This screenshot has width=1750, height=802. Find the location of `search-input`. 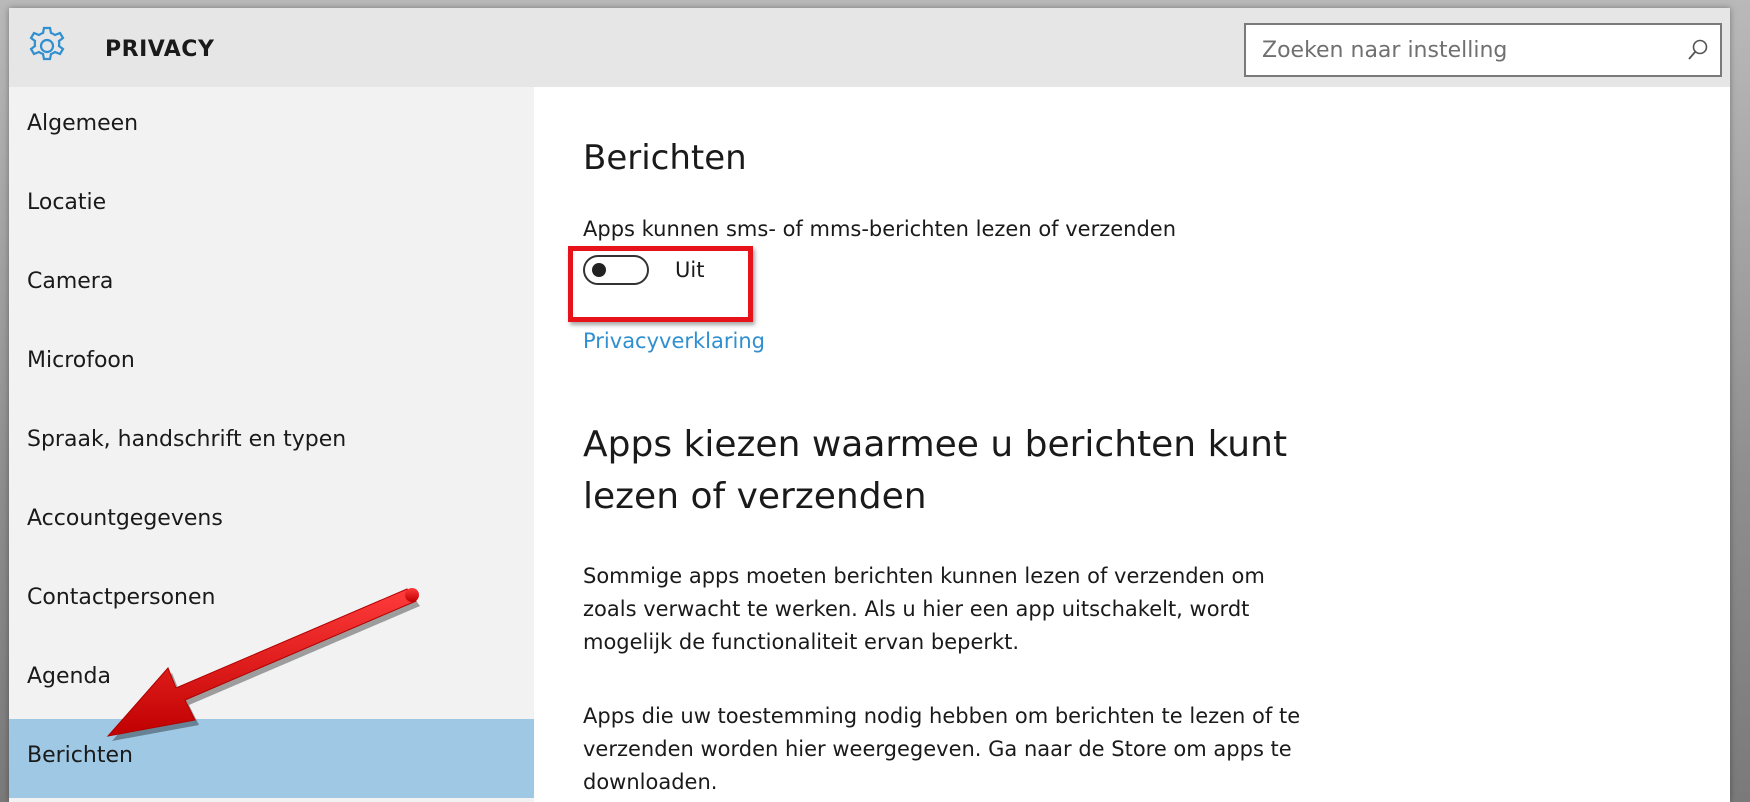

search-input is located at coordinates (1456, 50).